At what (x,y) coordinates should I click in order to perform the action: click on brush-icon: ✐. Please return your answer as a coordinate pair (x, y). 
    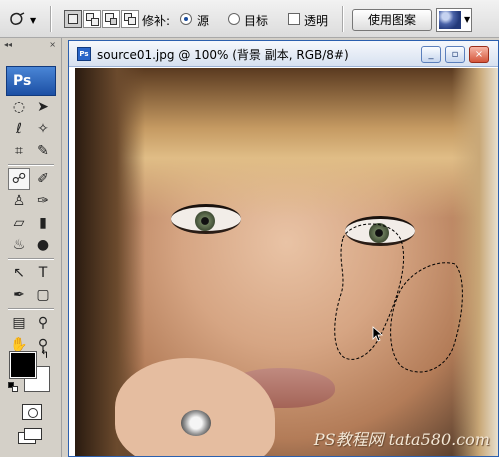
    Looking at the image, I should click on (43, 179).